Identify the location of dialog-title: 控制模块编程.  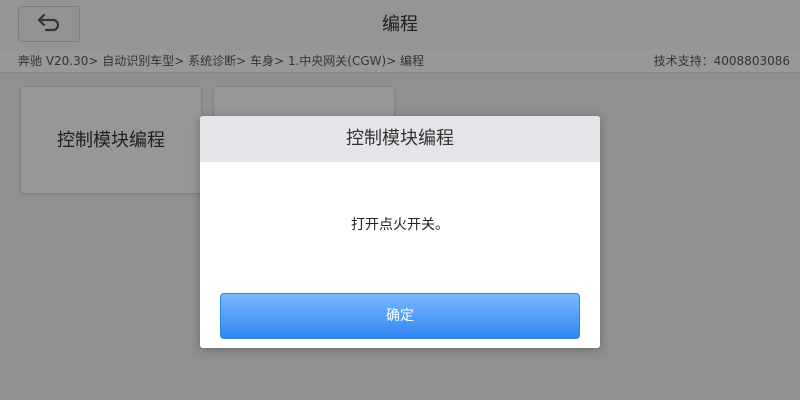
(400, 139).